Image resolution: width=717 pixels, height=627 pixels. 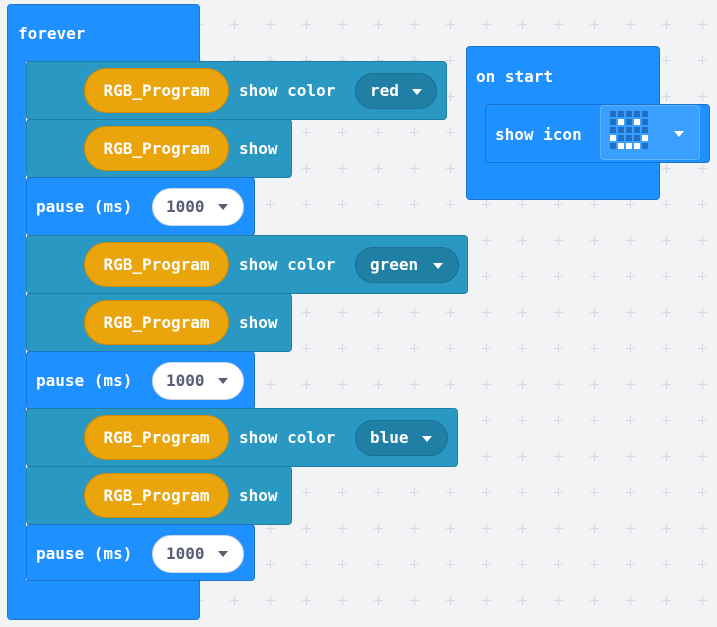 What do you see at coordinates (407, 265) in the screenshot?
I see `color-dropdown: green` at bounding box center [407, 265].